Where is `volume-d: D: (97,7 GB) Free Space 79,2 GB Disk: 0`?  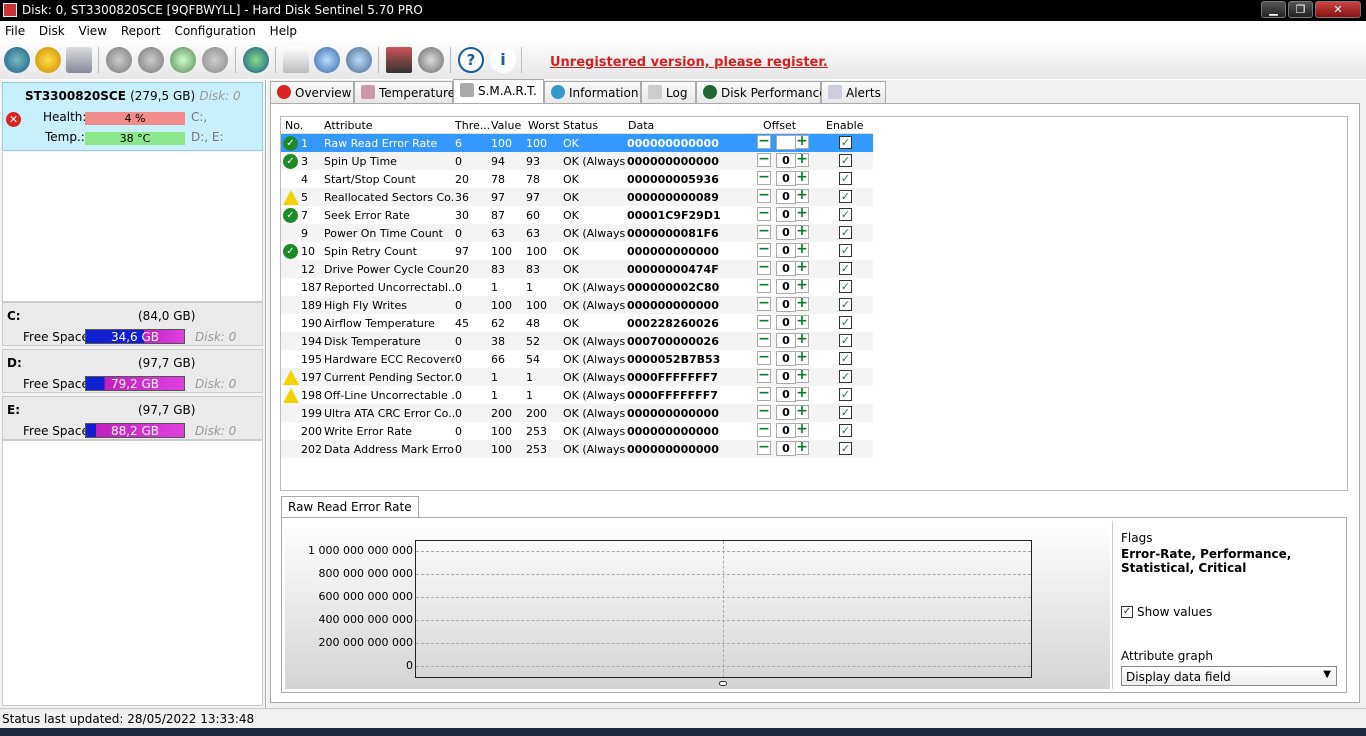 volume-d: D: (97,7 GB) Free Space 79,2 GB Disk: 0 is located at coordinates (132, 371).